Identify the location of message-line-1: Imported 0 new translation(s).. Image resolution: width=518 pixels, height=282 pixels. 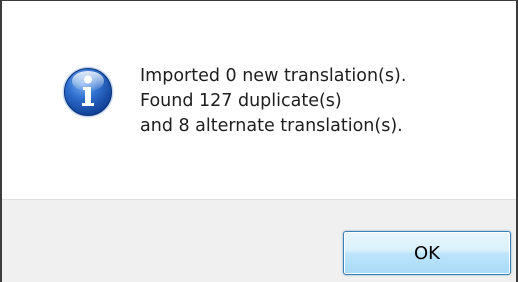
(273, 76).